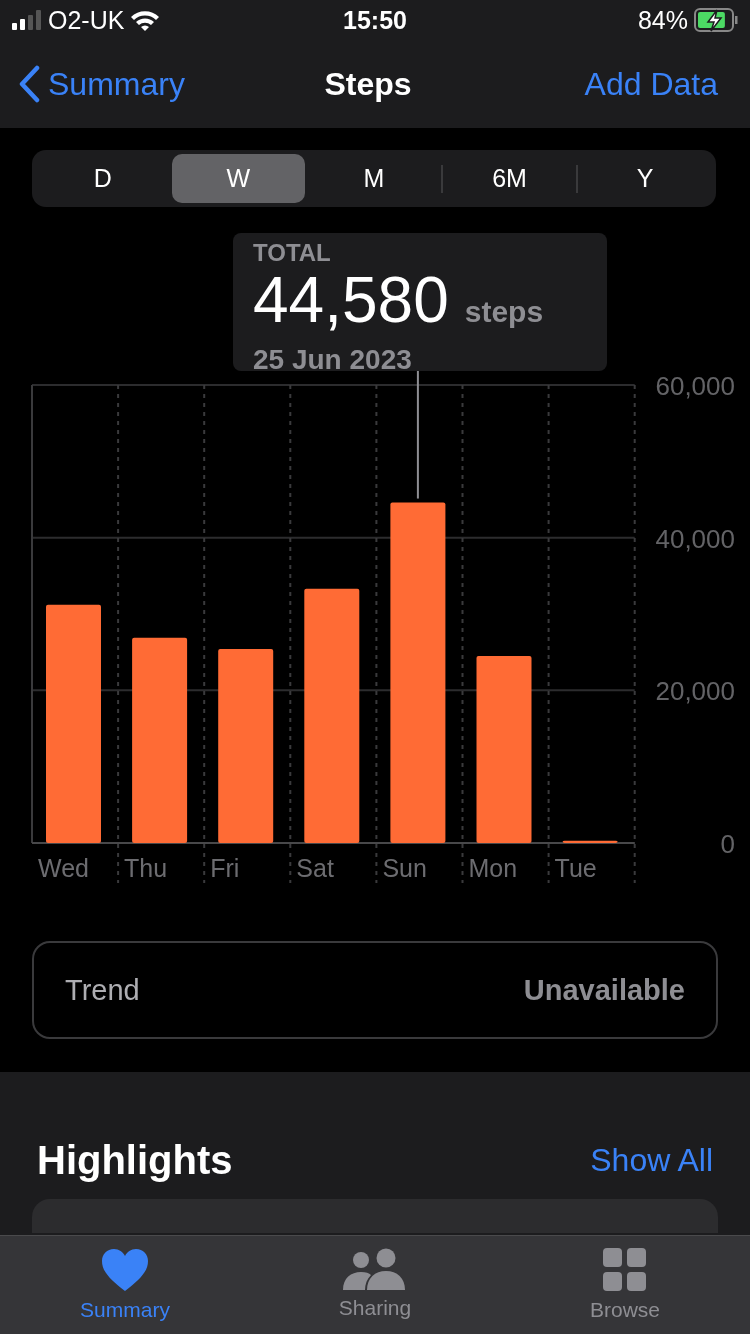 This screenshot has width=750, height=1334. Describe the element at coordinates (375, 20) in the screenshot. I see `clock-time: 15:50` at that location.